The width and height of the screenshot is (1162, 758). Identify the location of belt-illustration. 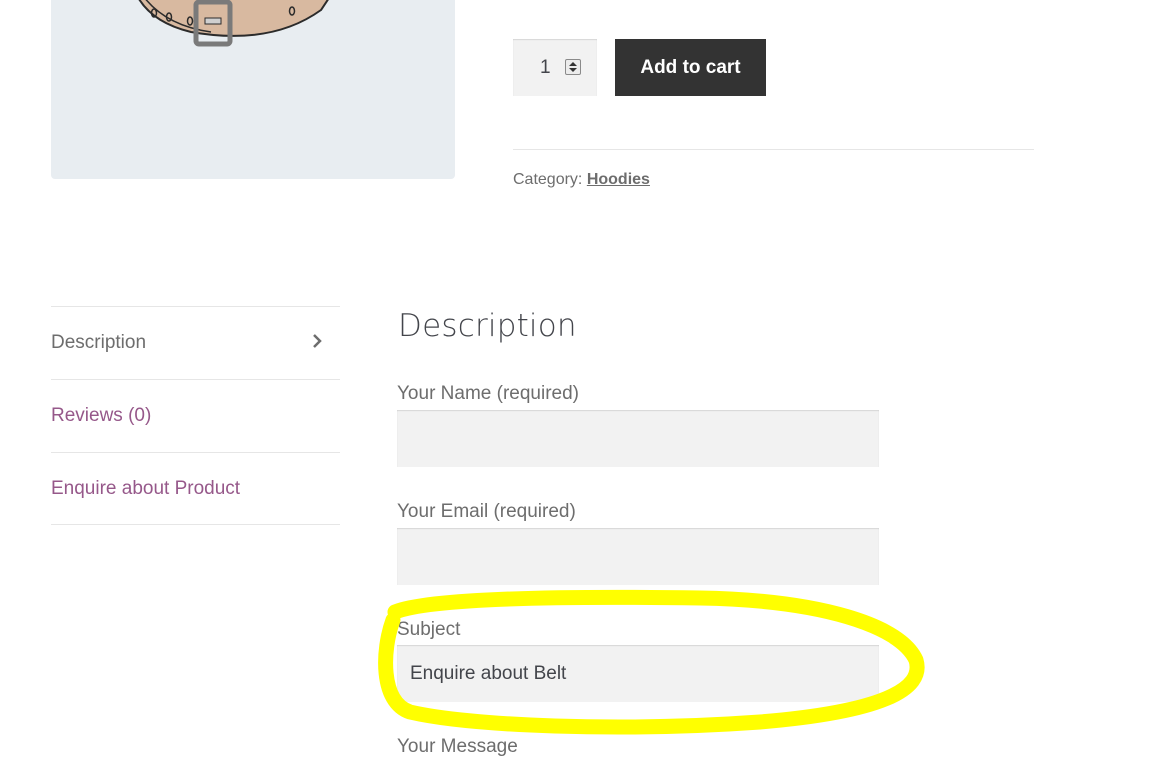
(233, 23).